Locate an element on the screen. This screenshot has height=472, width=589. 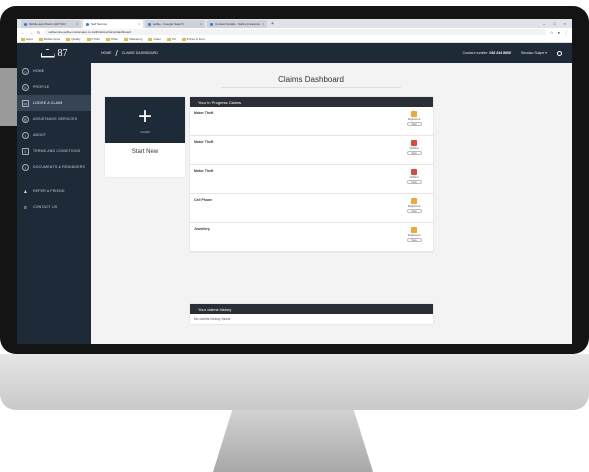
back-icon: ← is located at coordinates (23, 32).